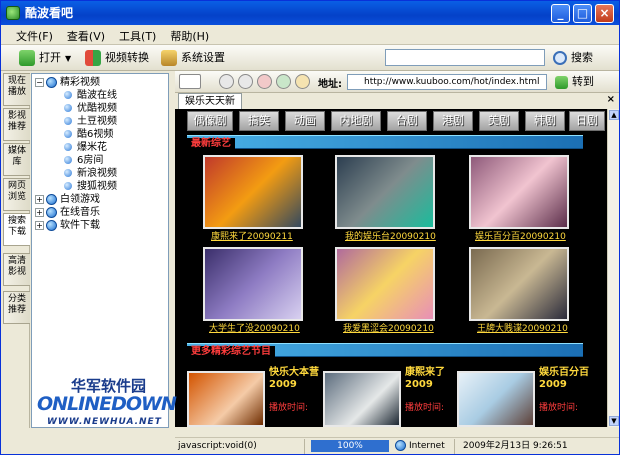 This screenshot has height=455, width=620. I want to click on tree-item: 搜狐视频, so click(90, 186).